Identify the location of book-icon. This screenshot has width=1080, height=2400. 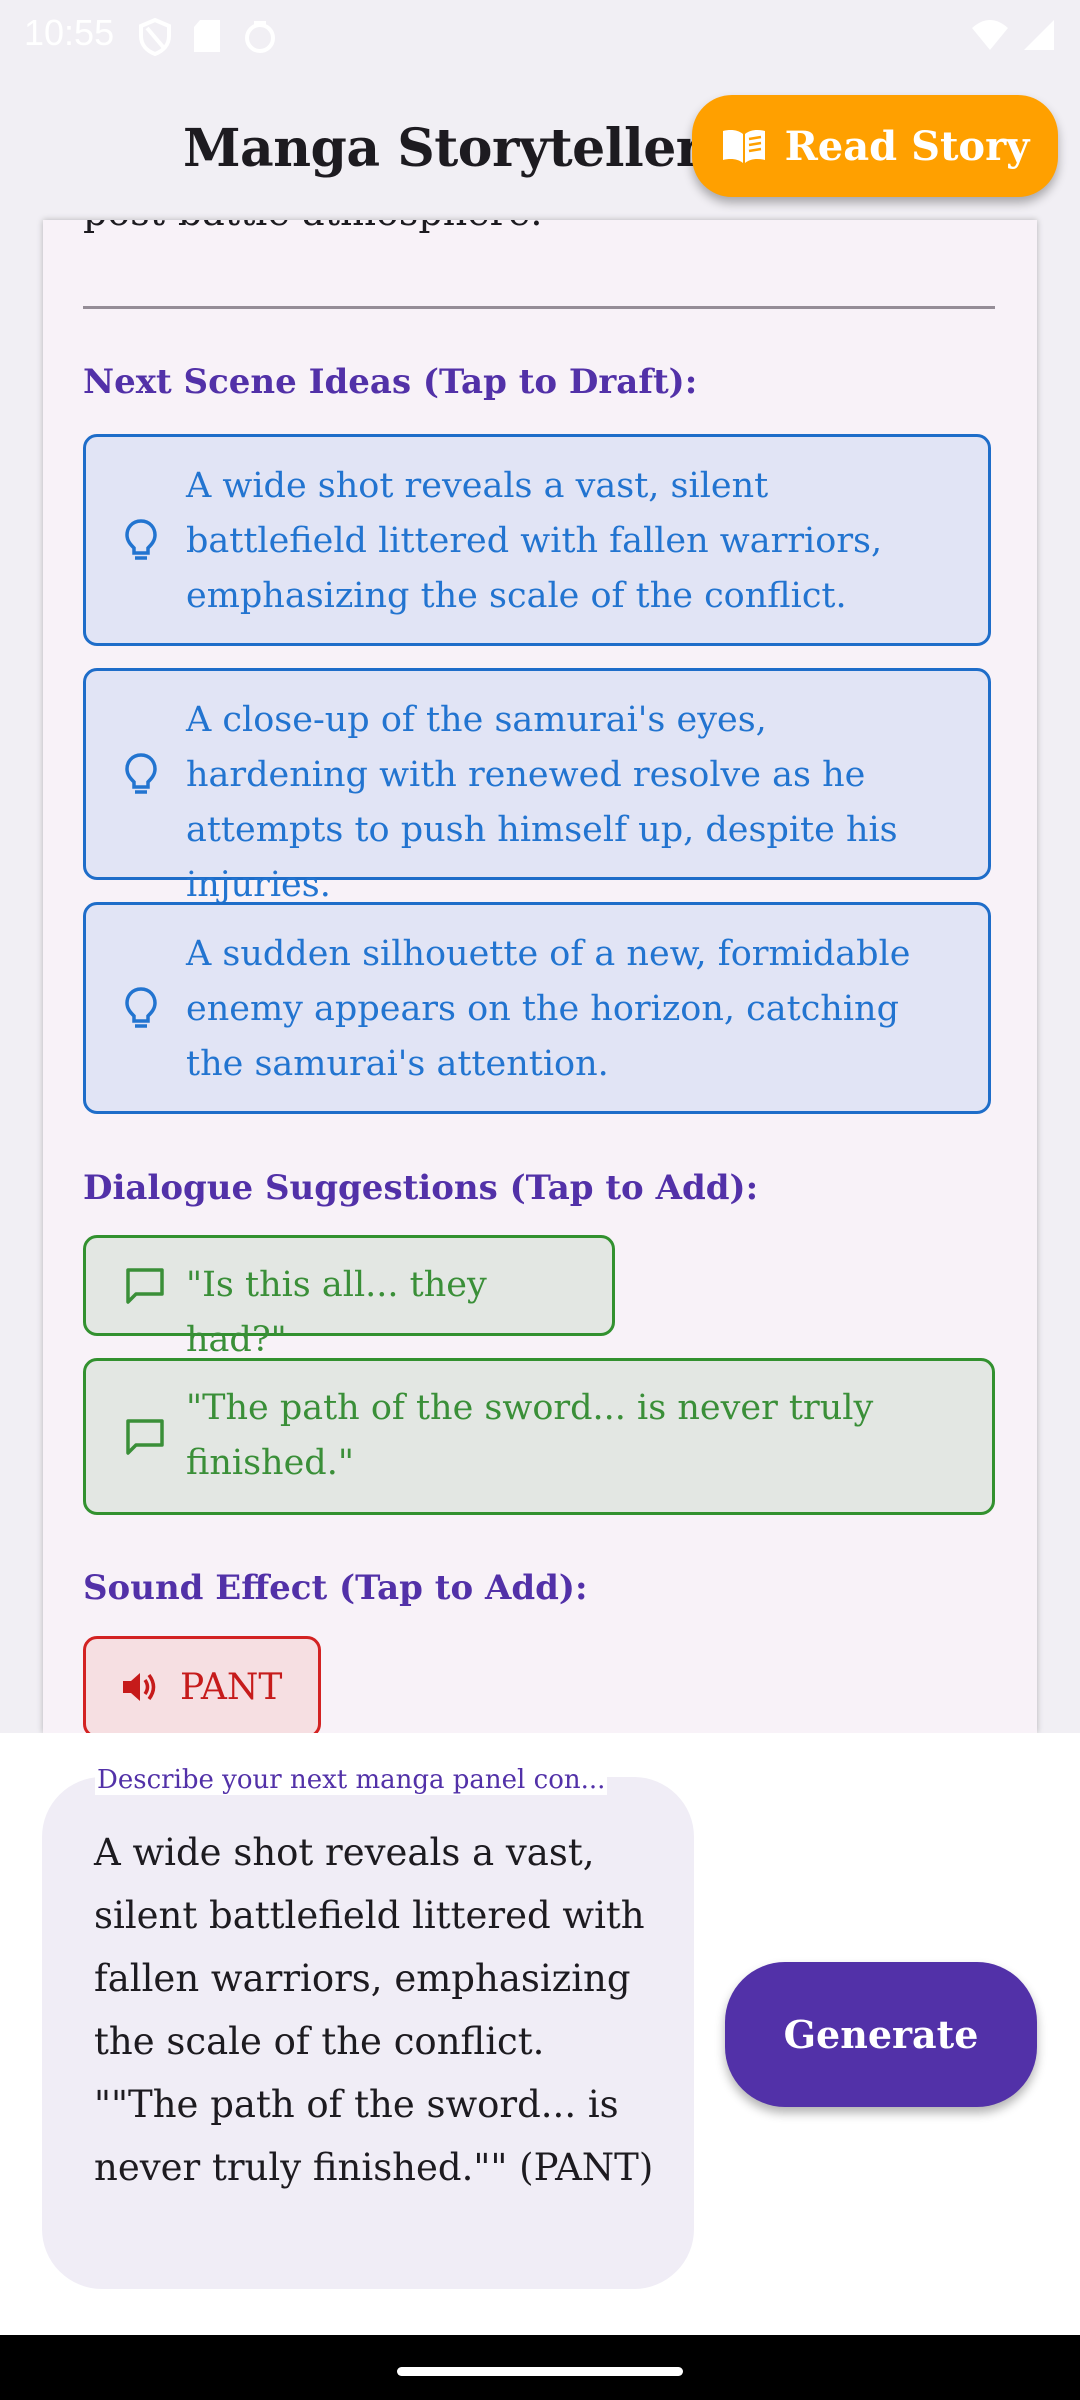
(743, 146).